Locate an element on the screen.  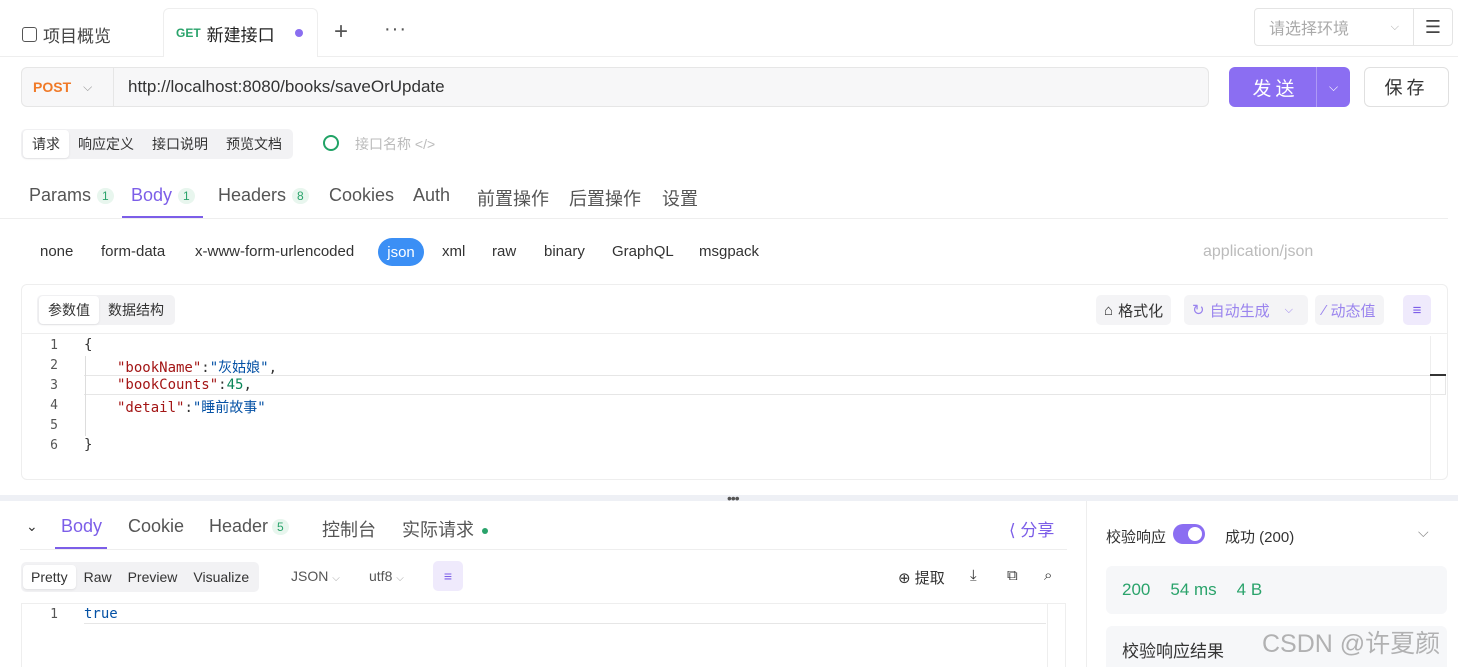
body-type-graphql: GraphQL is located at coordinates (643, 251).